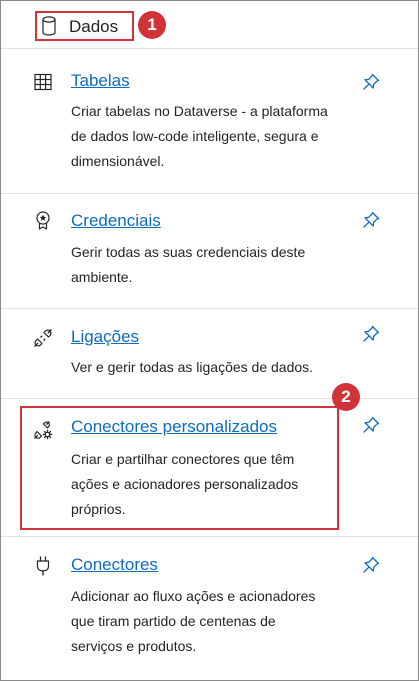  Describe the element at coordinates (49, 26) in the screenshot. I see `database-icon` at that location.